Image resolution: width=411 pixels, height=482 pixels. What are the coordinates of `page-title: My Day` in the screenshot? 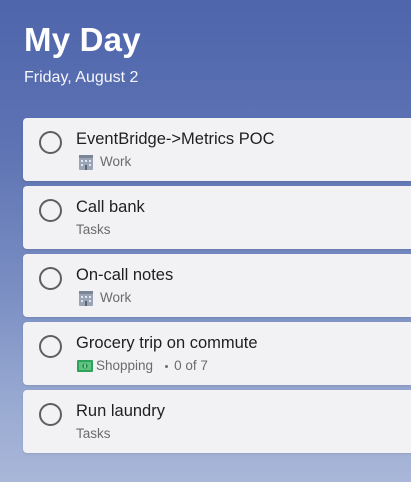 It's located at (82, 39).